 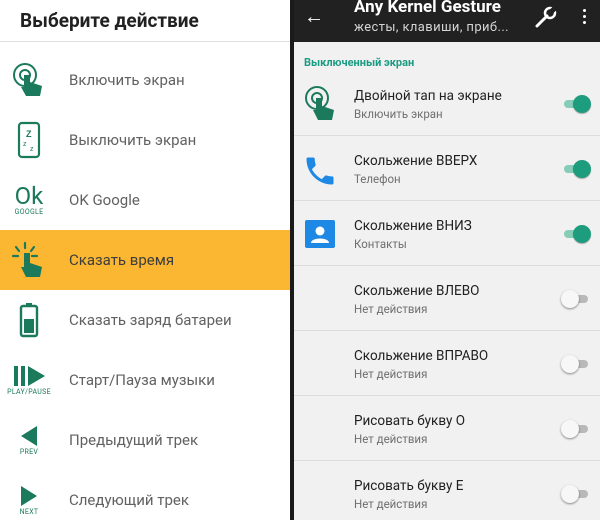 I want to click on setting-summary: Телефон, so click(x=377, y=179).